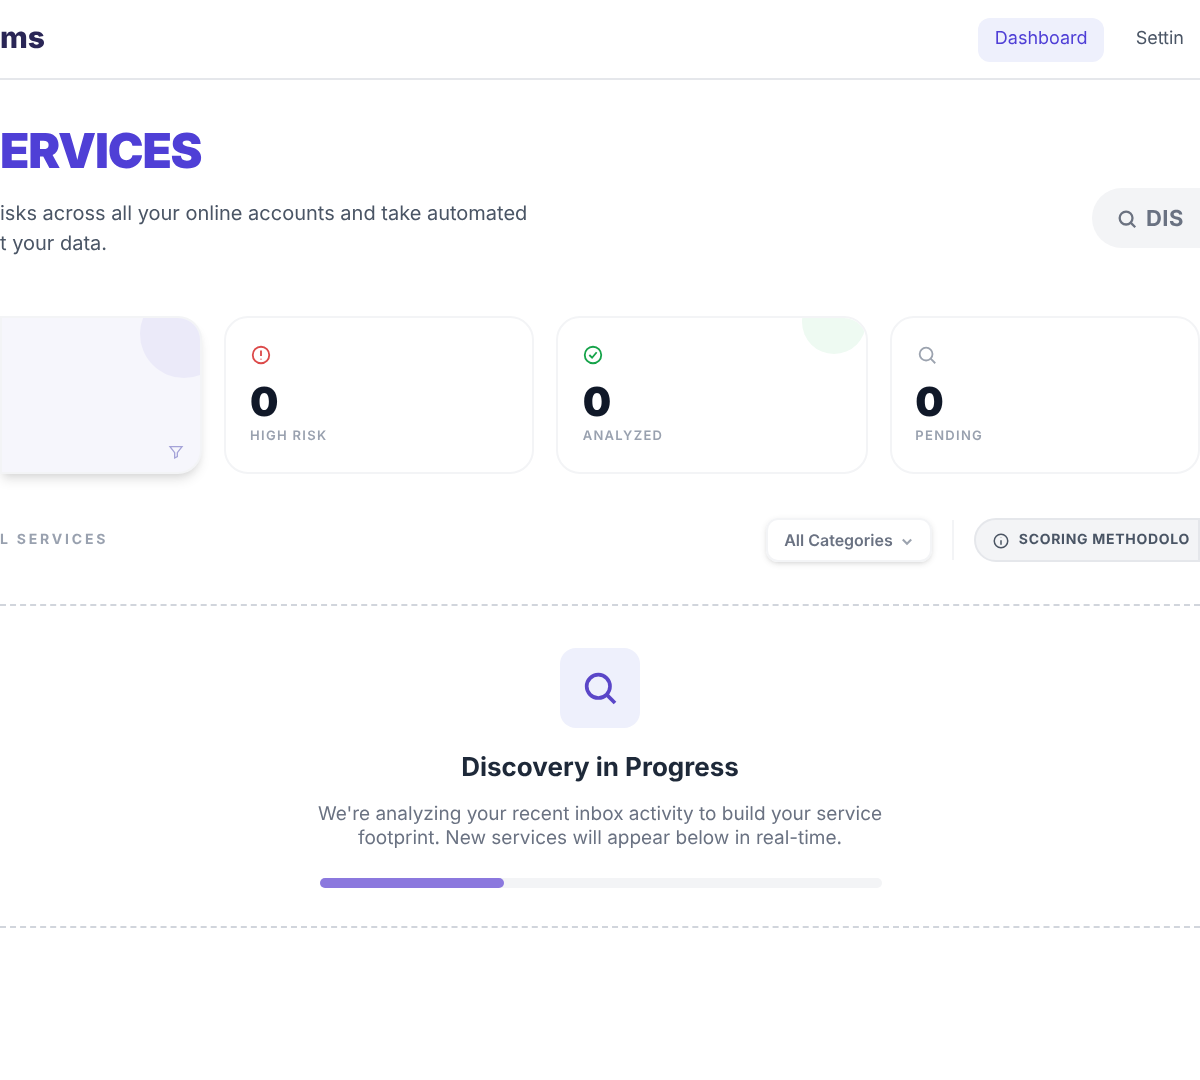 The image size is (1200, 1080). What do you see at coordinates (176, 452) in the screenshot?
I see `filter-icon` at bounding box center [176, 452].